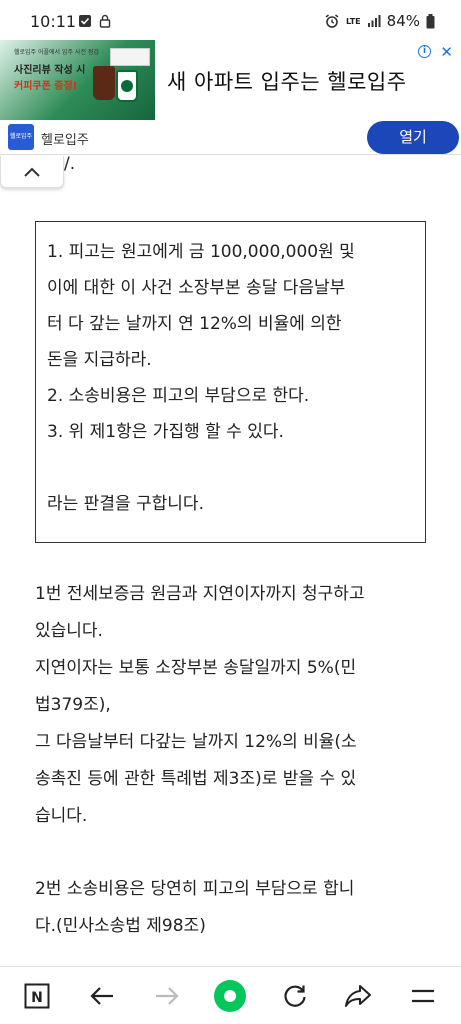  Describe the element at coordinates (287, 81) in the screenshot. I see `ad-headline: 새 아파트 입주는 헬로입주` at that location.